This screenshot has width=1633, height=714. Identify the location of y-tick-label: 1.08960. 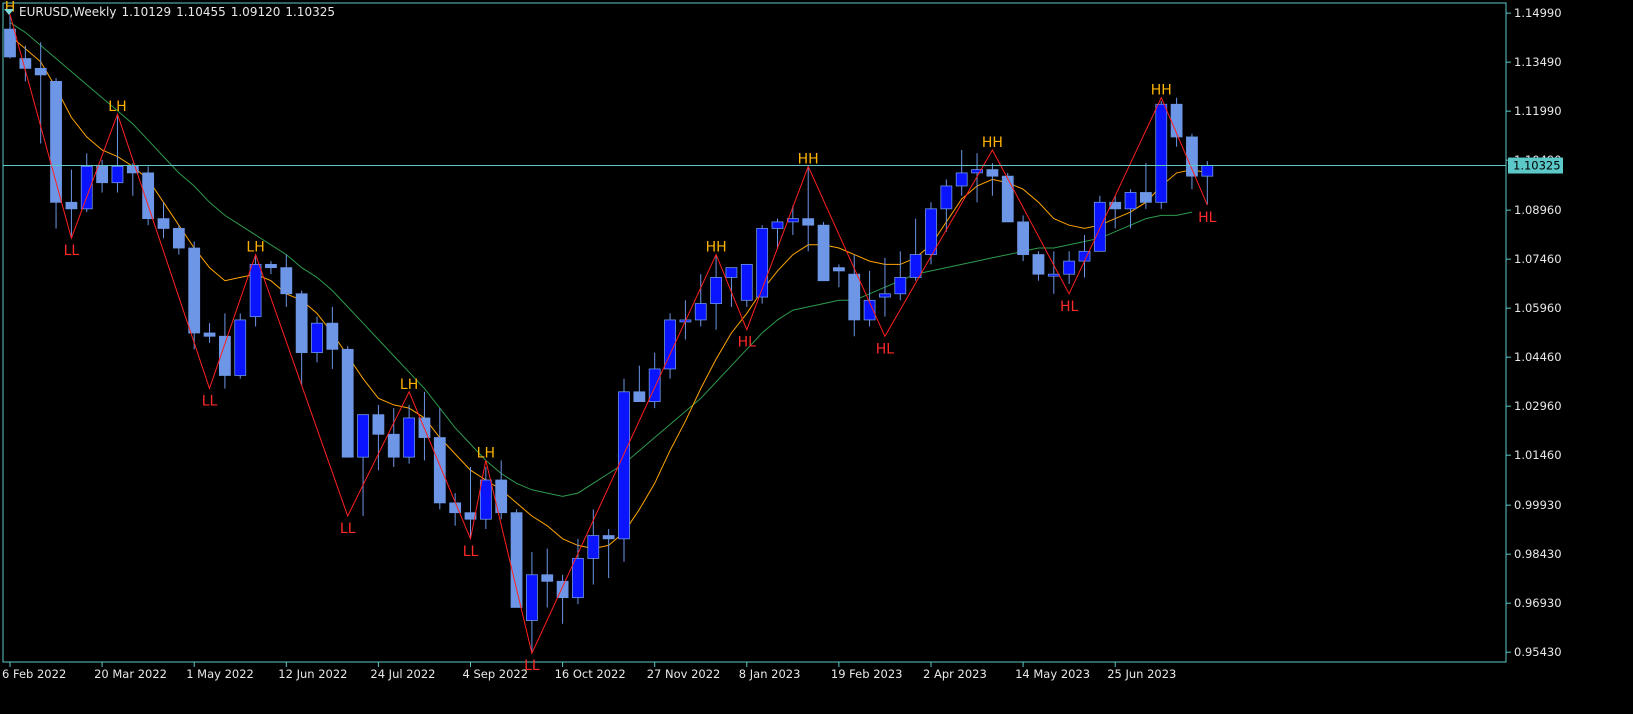
(1538, 210).